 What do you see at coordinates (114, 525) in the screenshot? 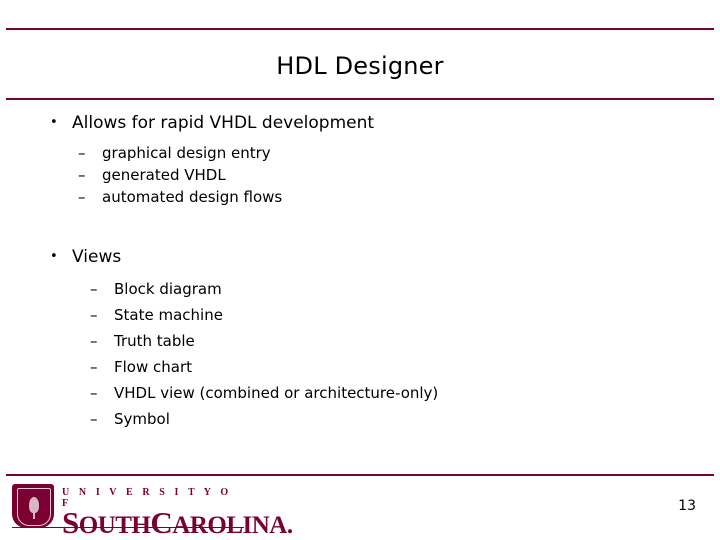
I see `logo-rest-outh: OUTH` at bounding box center [114, 525].